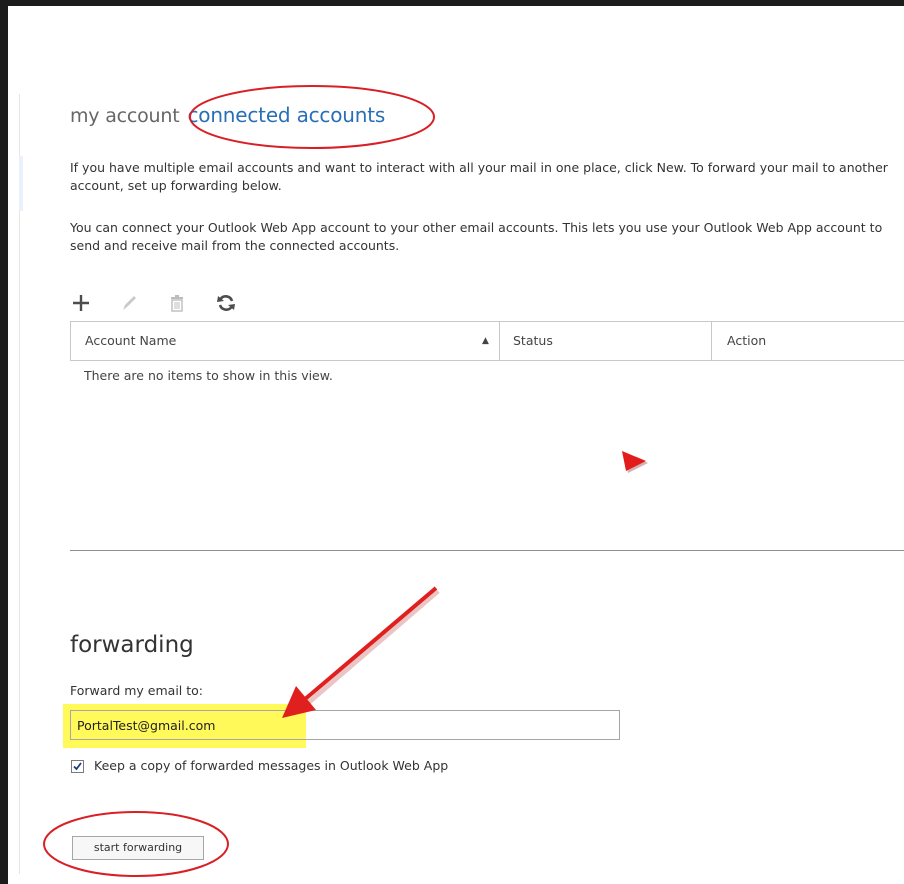 This screenshot has height=884, width=904. What do you see at coordinates (130, 341) in the screenshot?
I see `column-header-account-name: Account Name` at bounding box center [130, 341].